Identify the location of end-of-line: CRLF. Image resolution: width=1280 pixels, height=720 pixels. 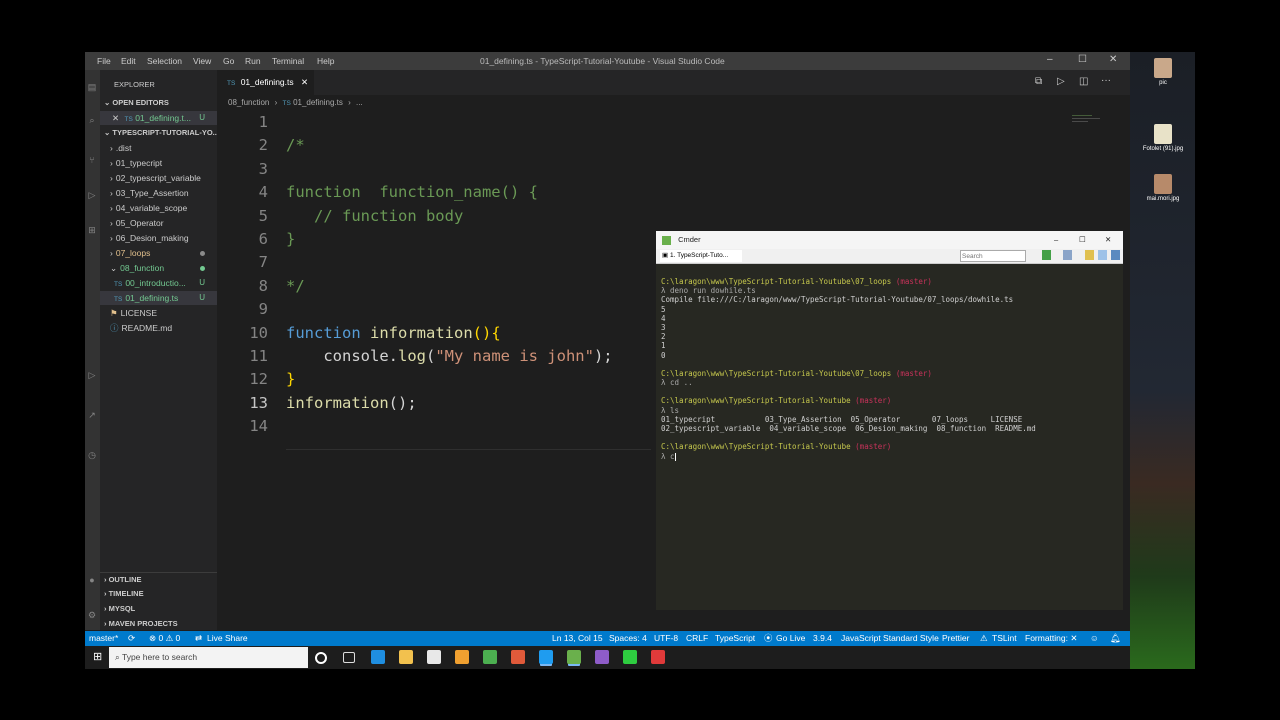
(697, 638).